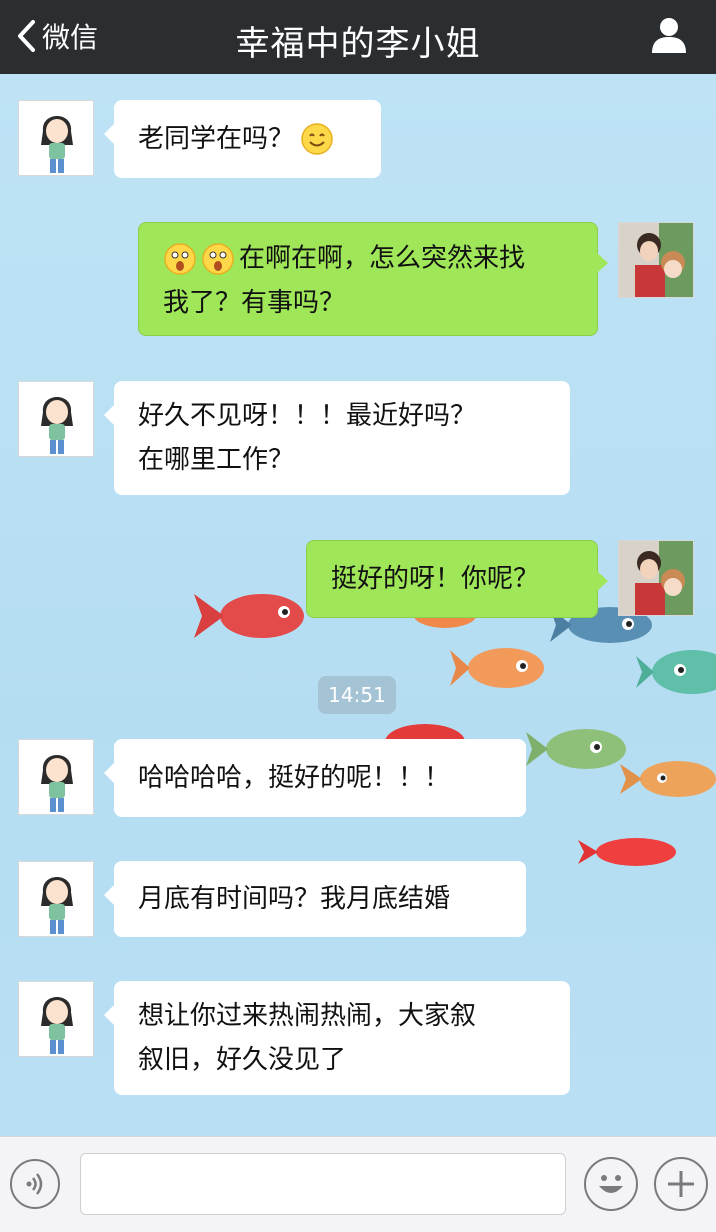 This screenshot has height=1232, width=716. I want to click on voice-icon, so click(34, 1184).